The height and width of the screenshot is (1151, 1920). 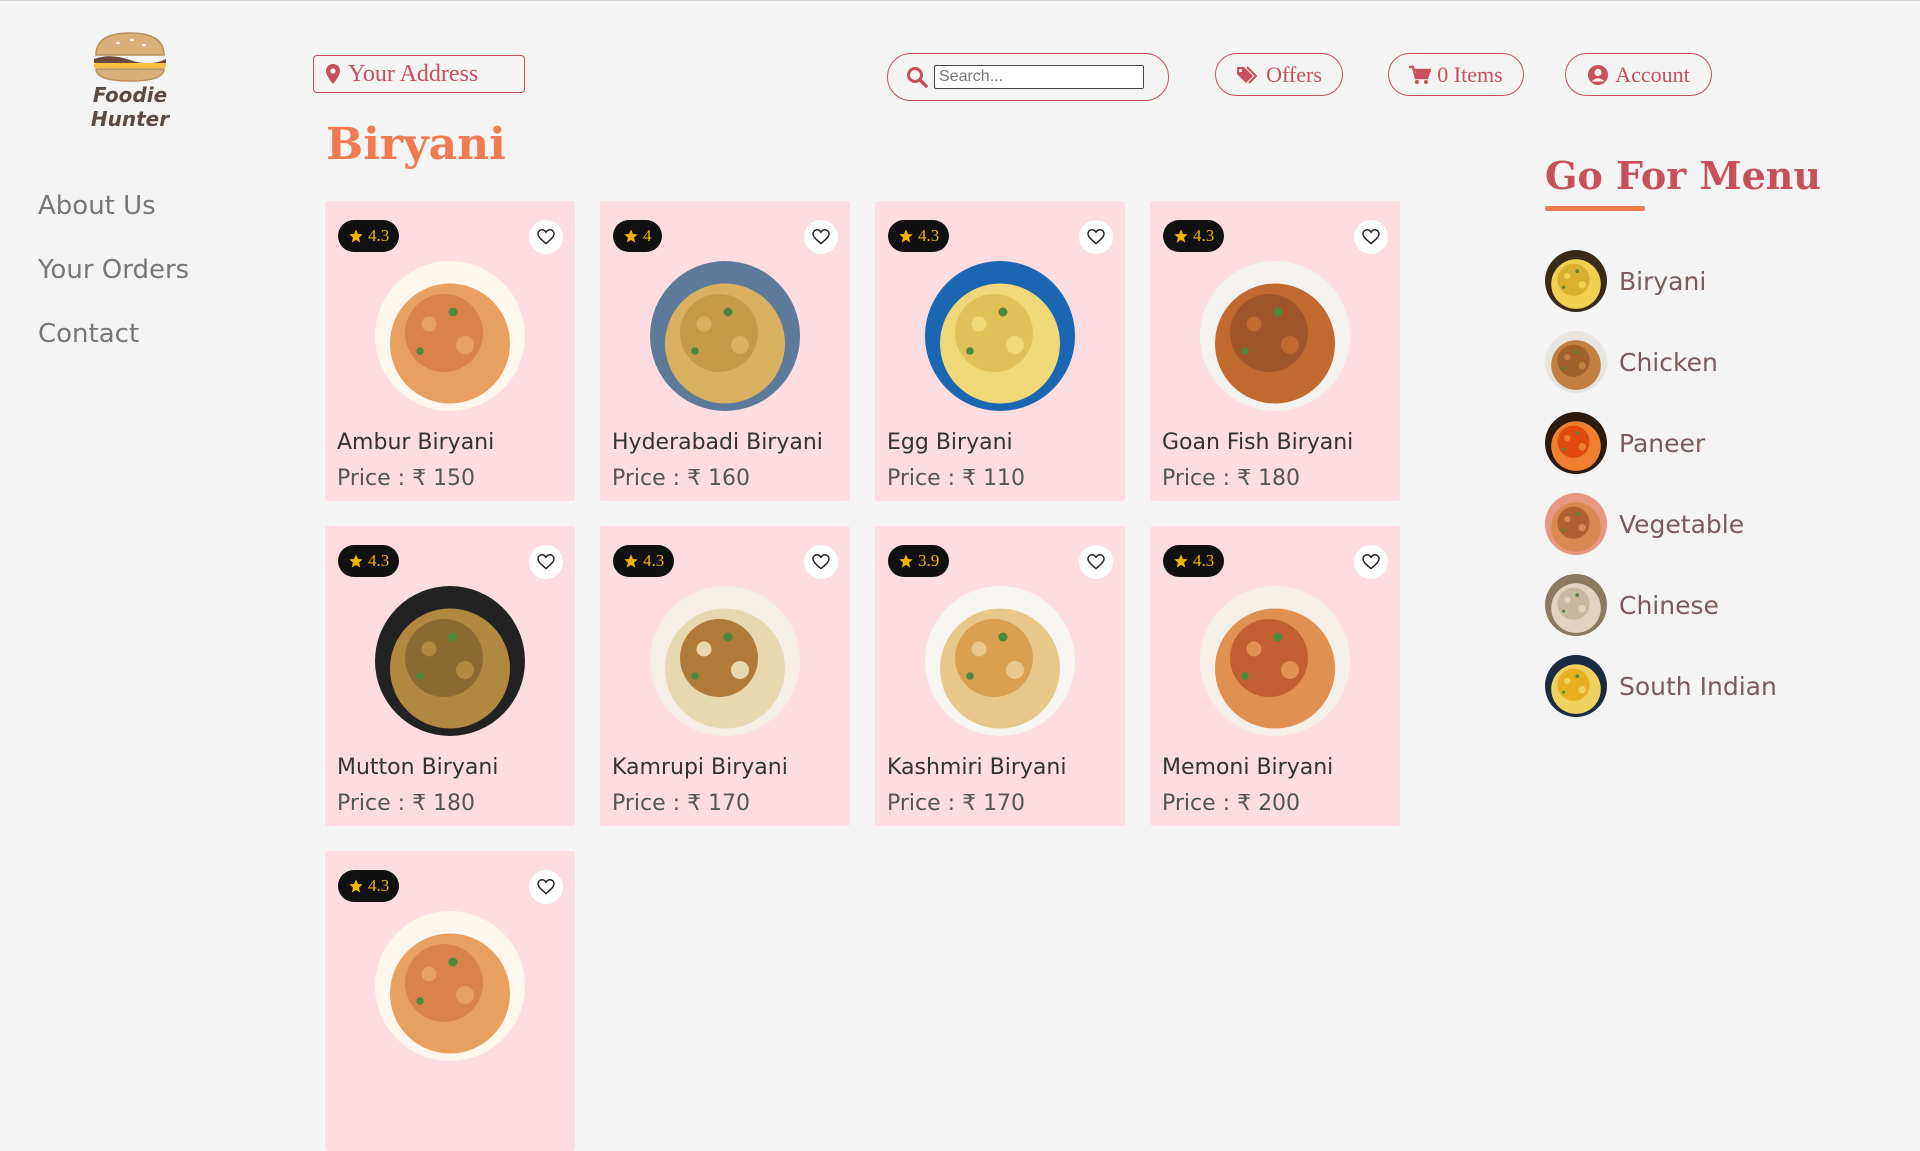 I want to click on nav-about-us: About Us, so click(x=113, y=206).